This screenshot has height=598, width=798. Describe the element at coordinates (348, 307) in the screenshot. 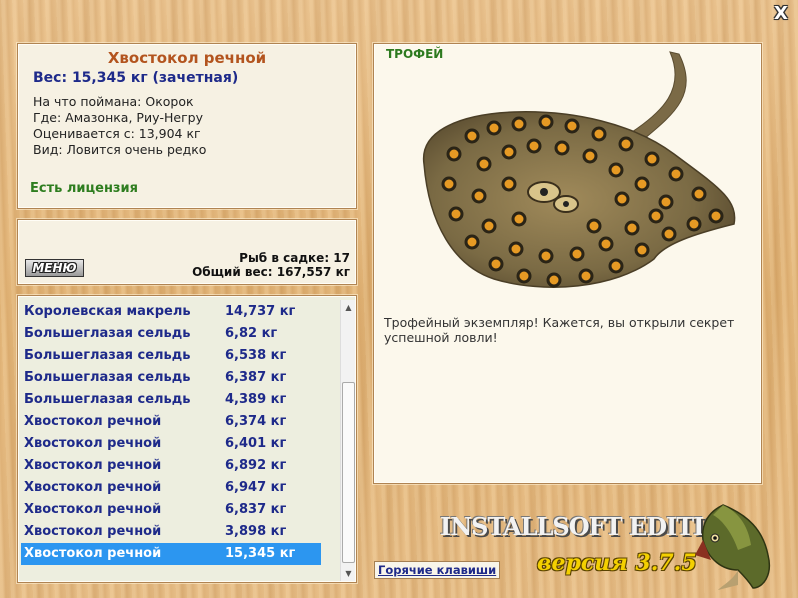

I see `chevron-up-icon: ▲` at that location.